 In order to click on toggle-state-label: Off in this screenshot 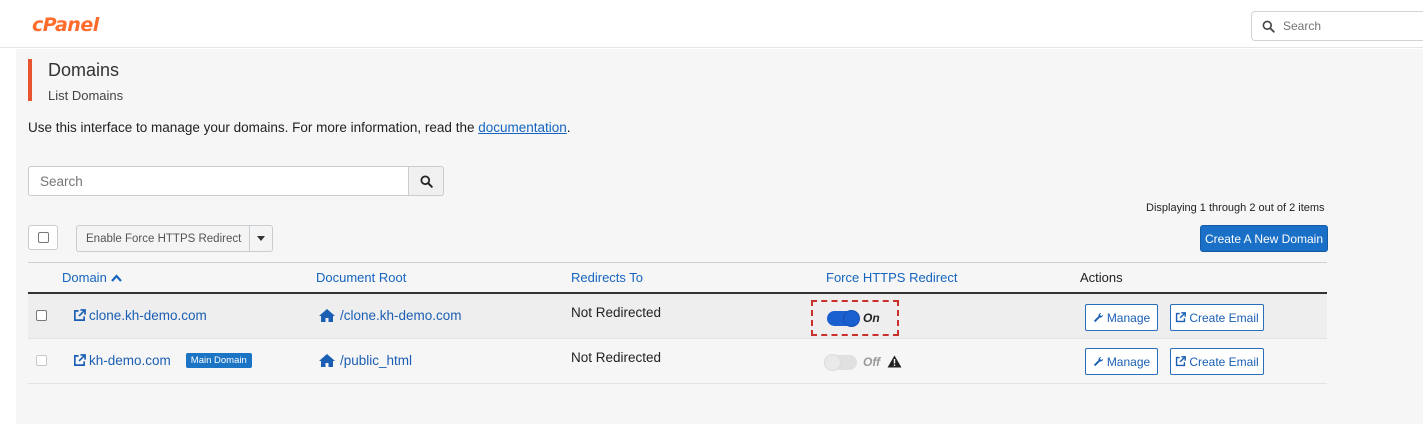, I will do `click(872, 362)`.